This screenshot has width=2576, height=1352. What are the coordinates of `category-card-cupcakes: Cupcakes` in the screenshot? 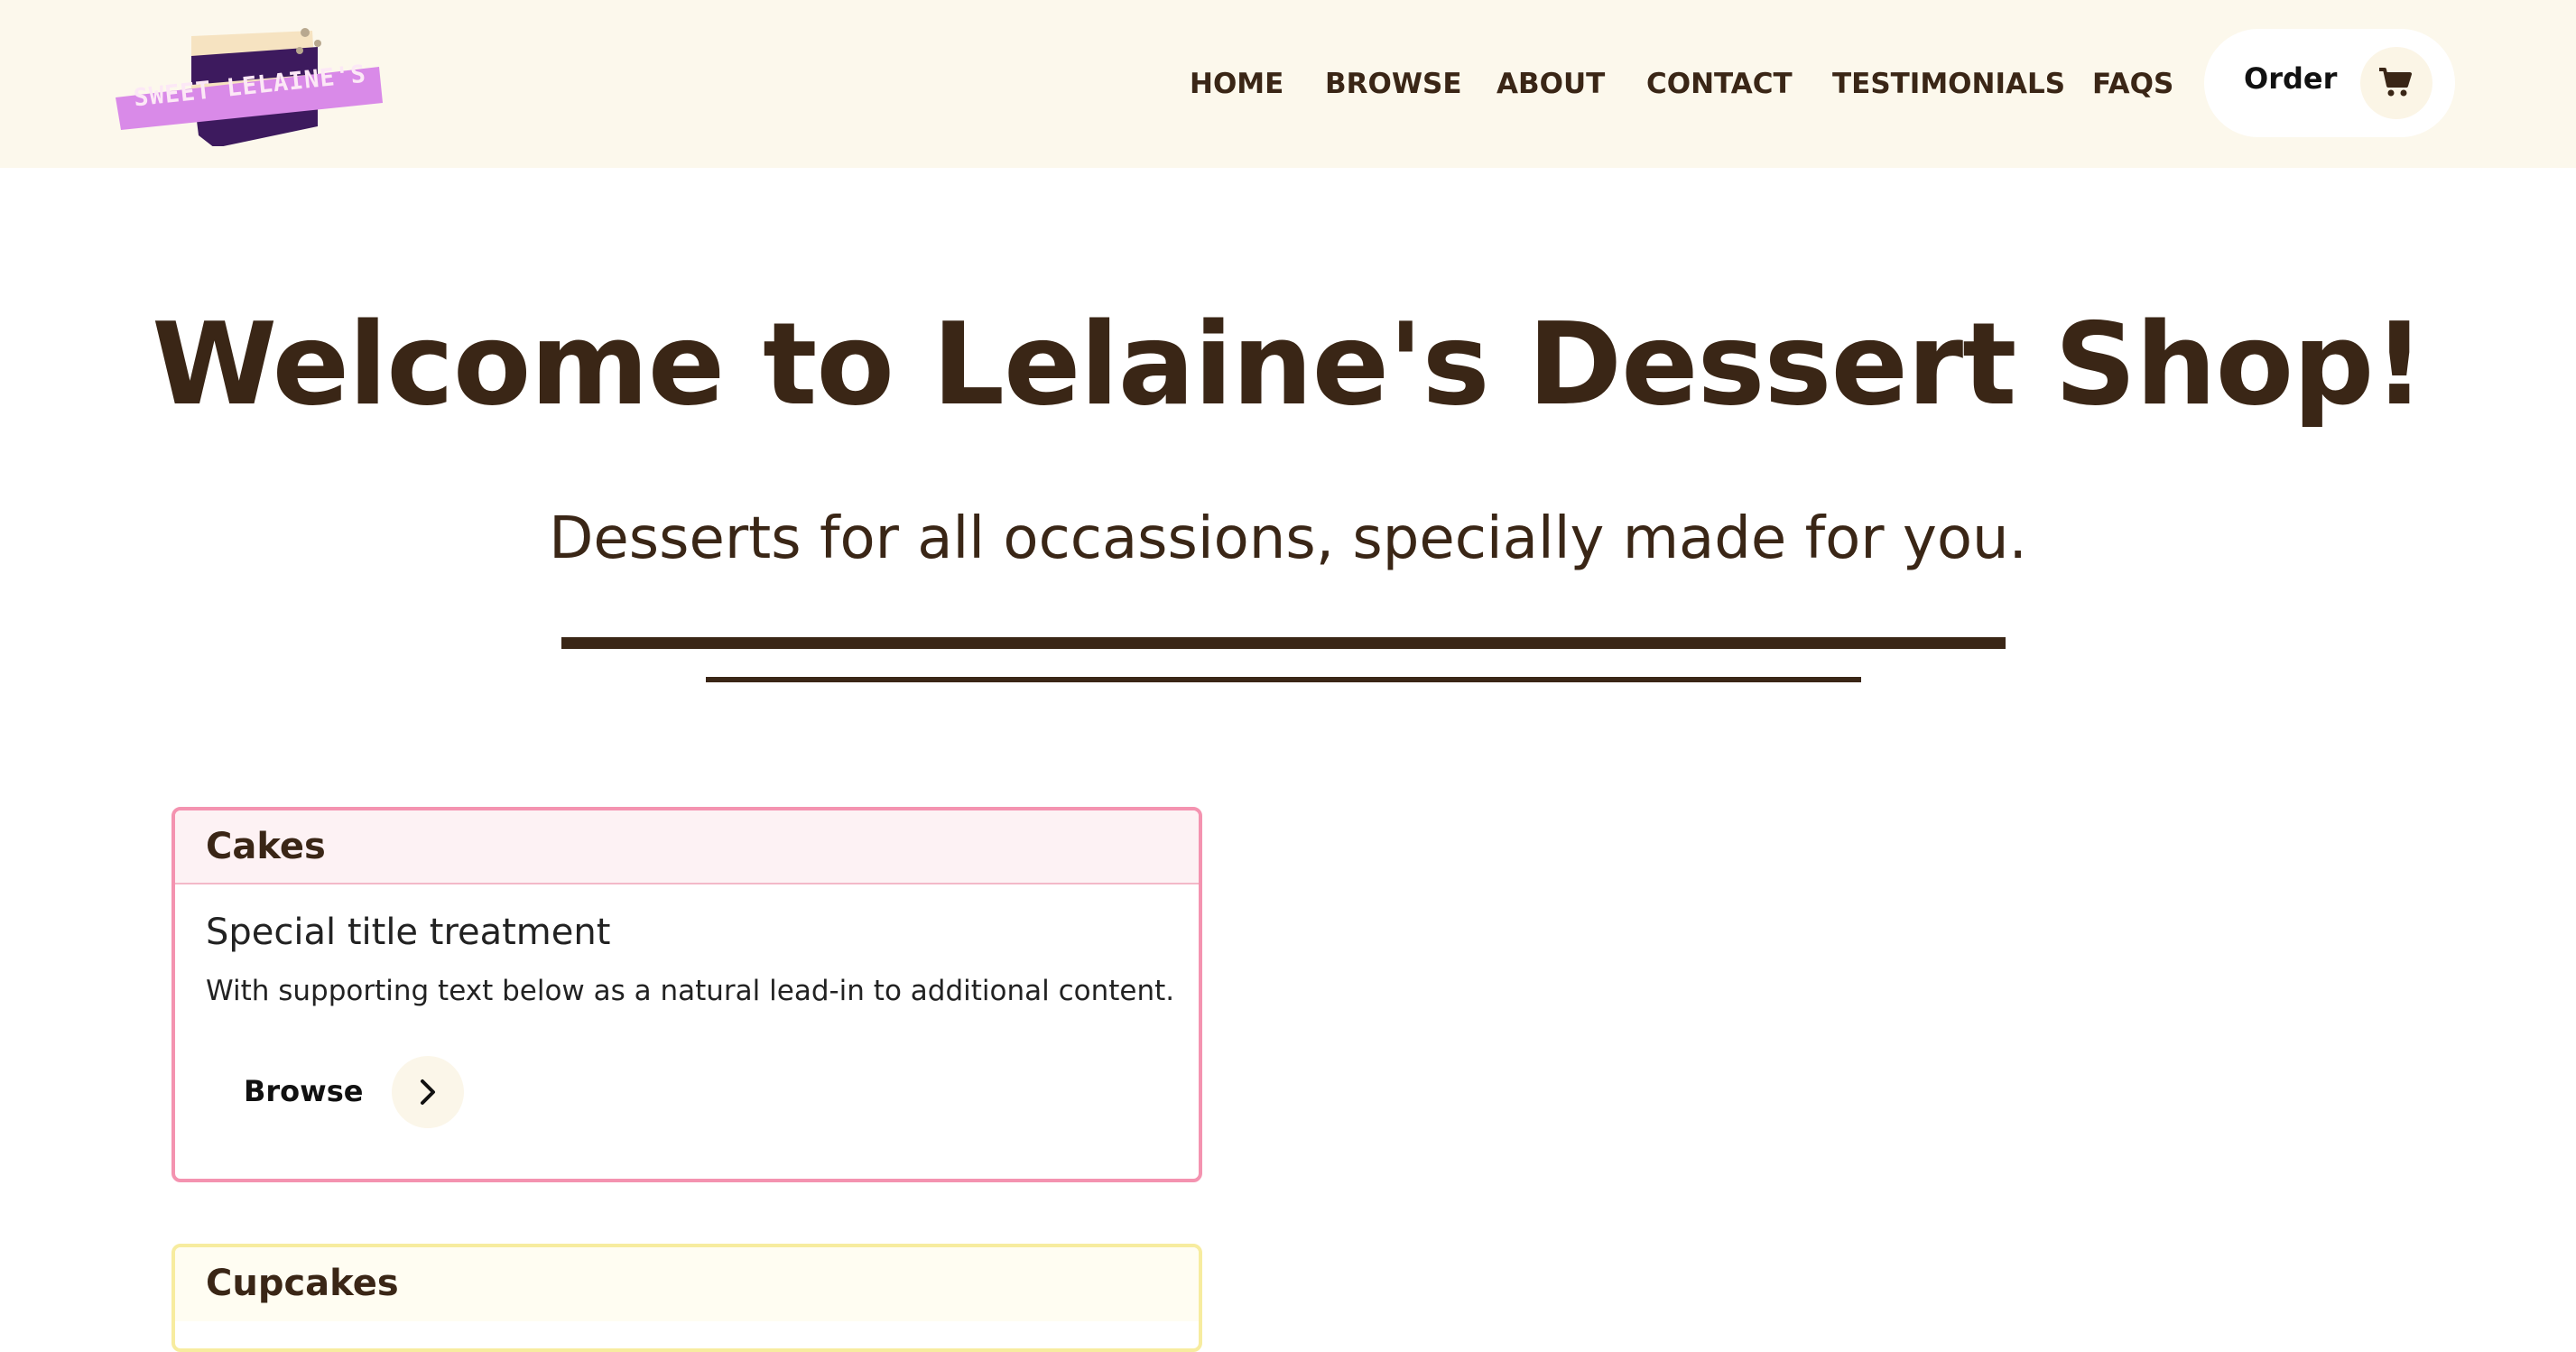 It's located at (686, 1298).